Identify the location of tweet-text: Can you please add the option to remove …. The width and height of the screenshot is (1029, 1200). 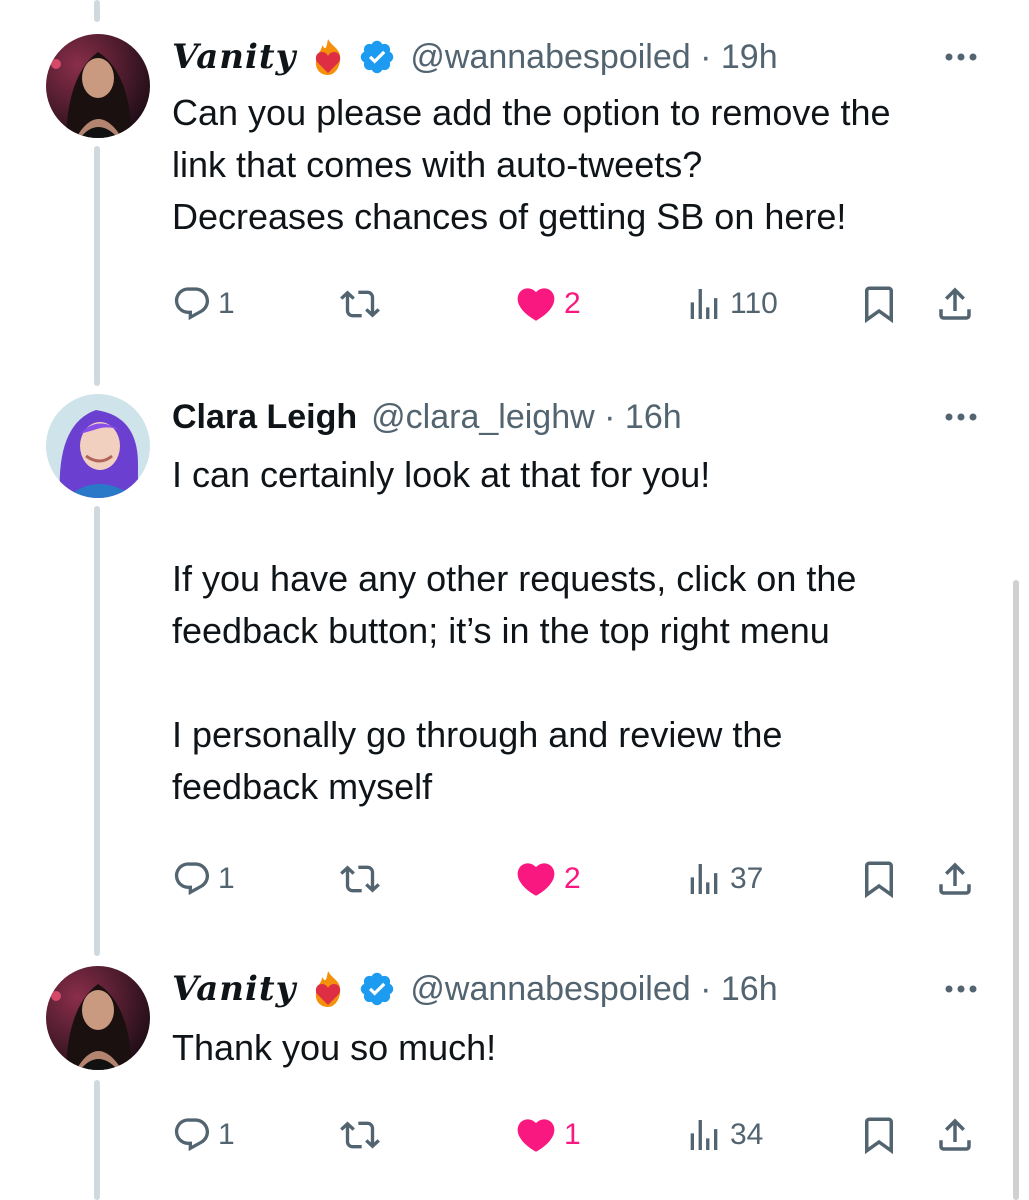
(531, 164).